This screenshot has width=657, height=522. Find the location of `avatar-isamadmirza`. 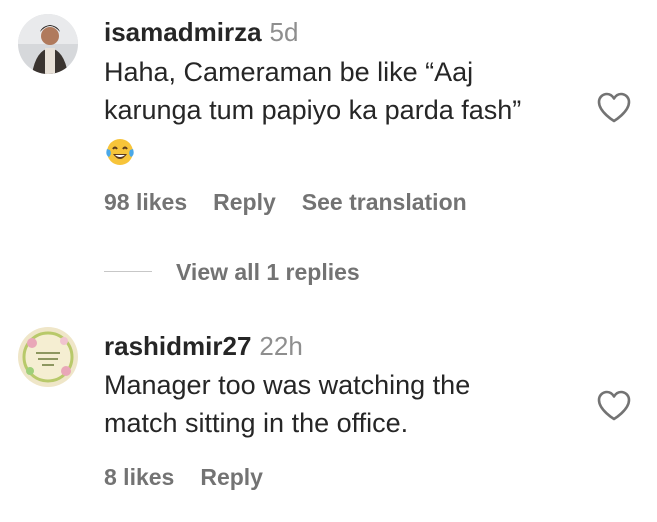

avatar-isamadmirza is located at coordinates (48, 44).